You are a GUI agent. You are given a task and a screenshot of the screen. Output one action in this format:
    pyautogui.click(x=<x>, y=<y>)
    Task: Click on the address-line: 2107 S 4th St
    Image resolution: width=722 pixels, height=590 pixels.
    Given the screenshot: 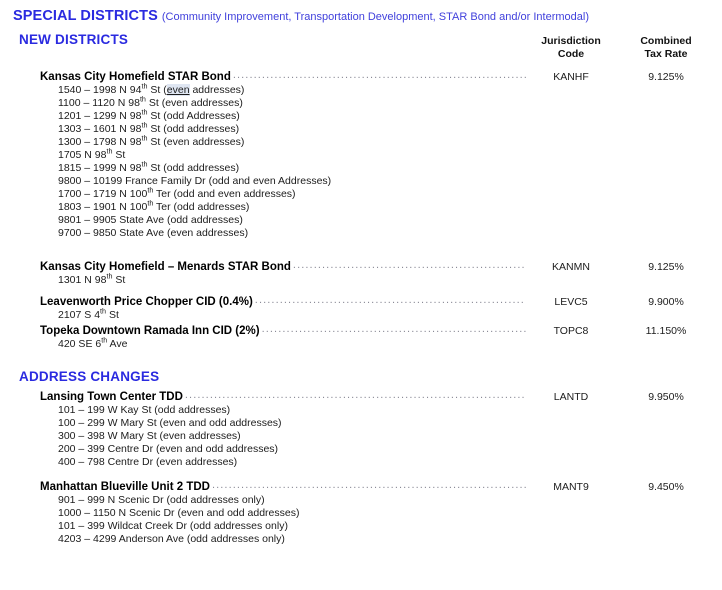 What is the action you would take?
    pyautogui.click(x=88, y=313)
    